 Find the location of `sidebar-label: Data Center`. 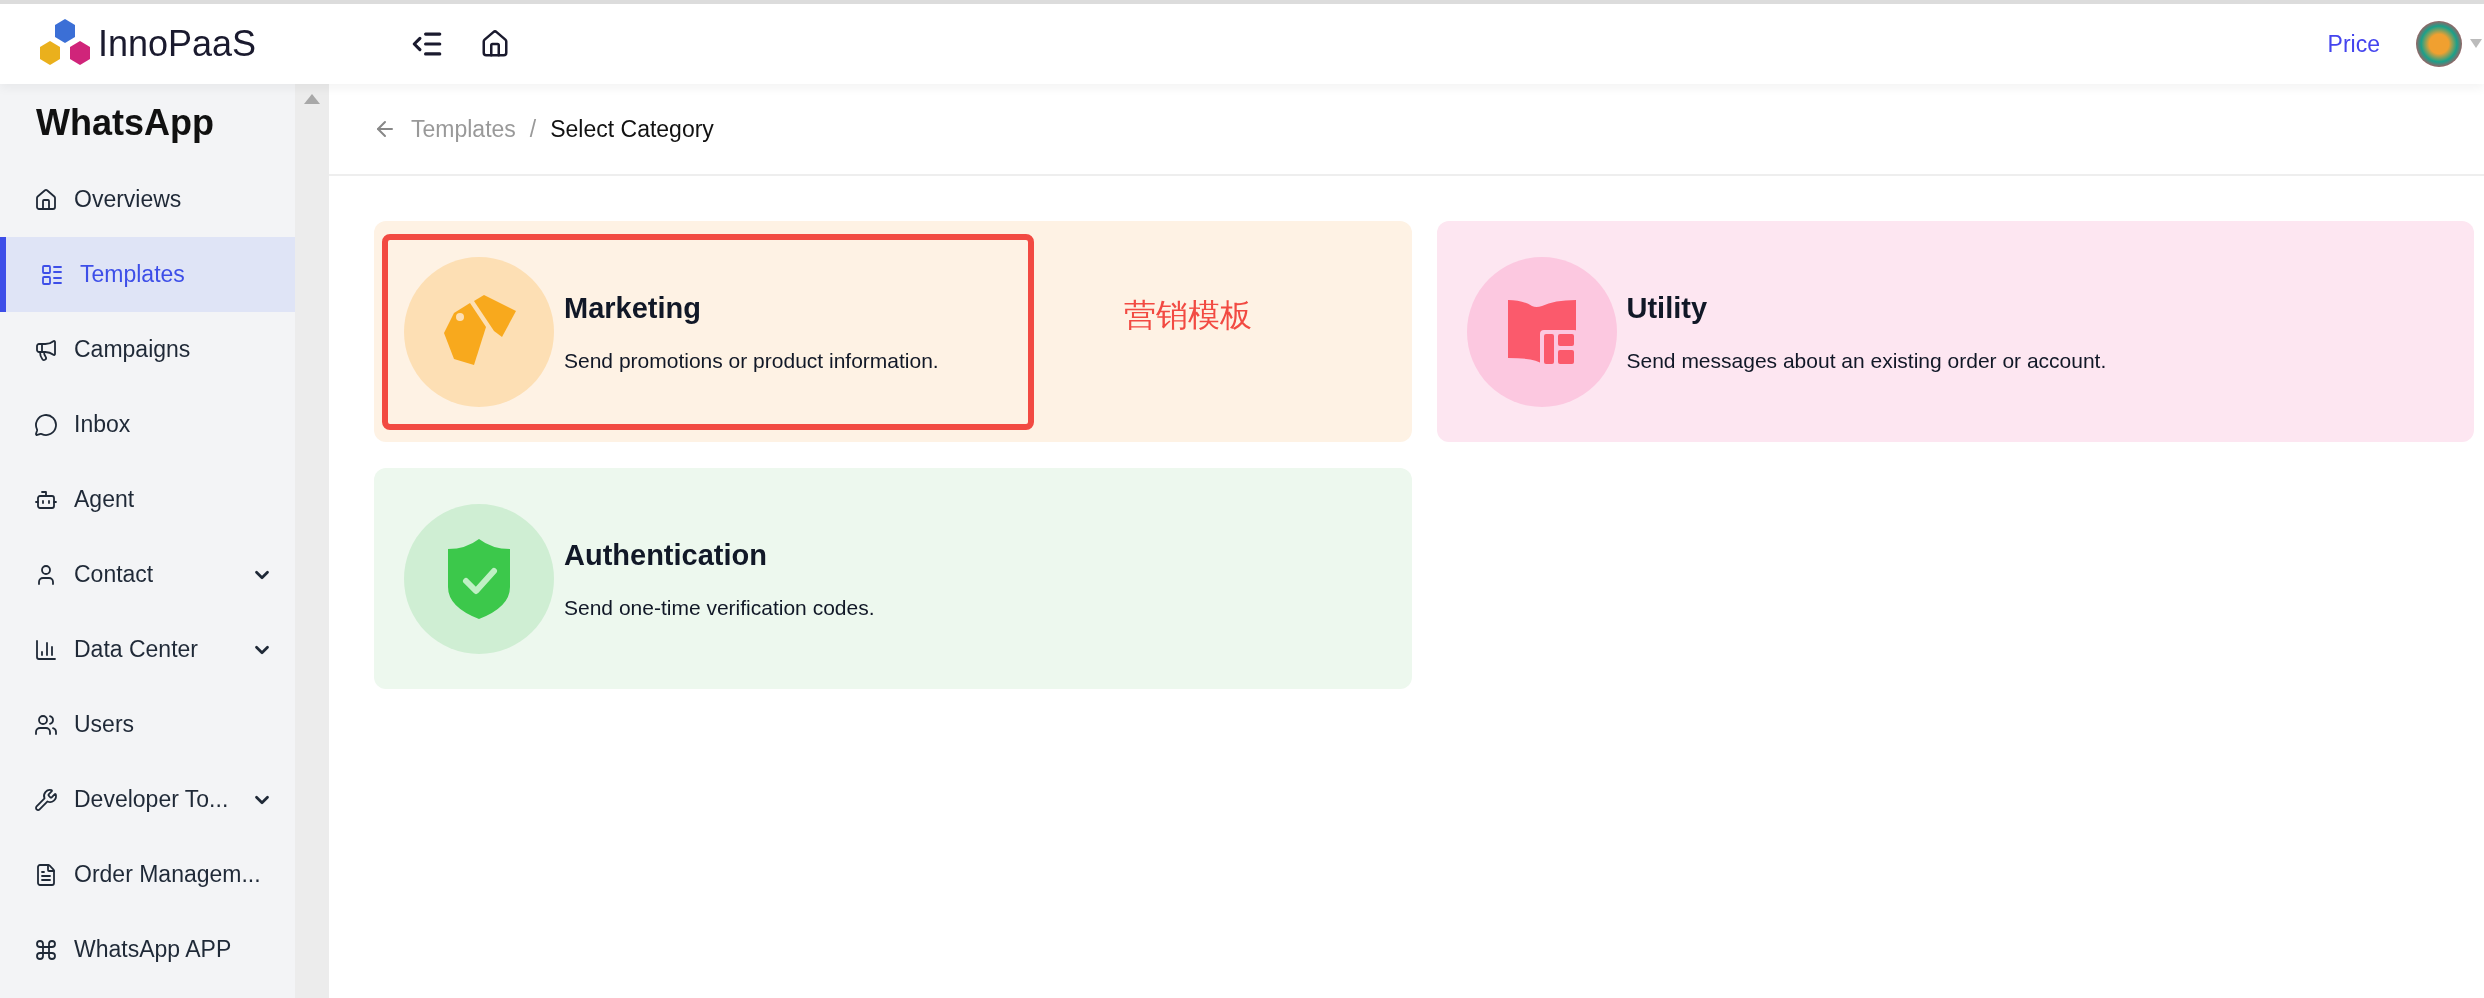

sidebar-label: Data Center is located at coordinates (136, 650).